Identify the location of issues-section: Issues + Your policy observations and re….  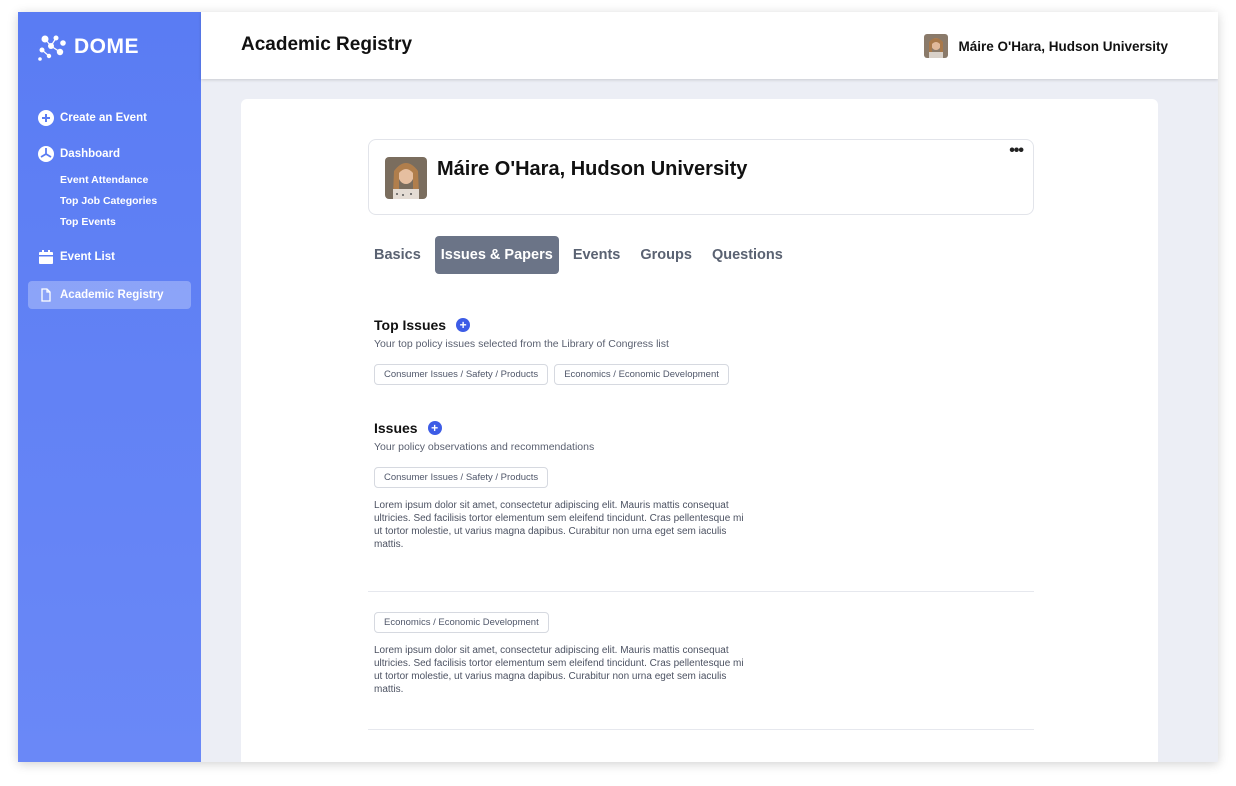
(559, 485).